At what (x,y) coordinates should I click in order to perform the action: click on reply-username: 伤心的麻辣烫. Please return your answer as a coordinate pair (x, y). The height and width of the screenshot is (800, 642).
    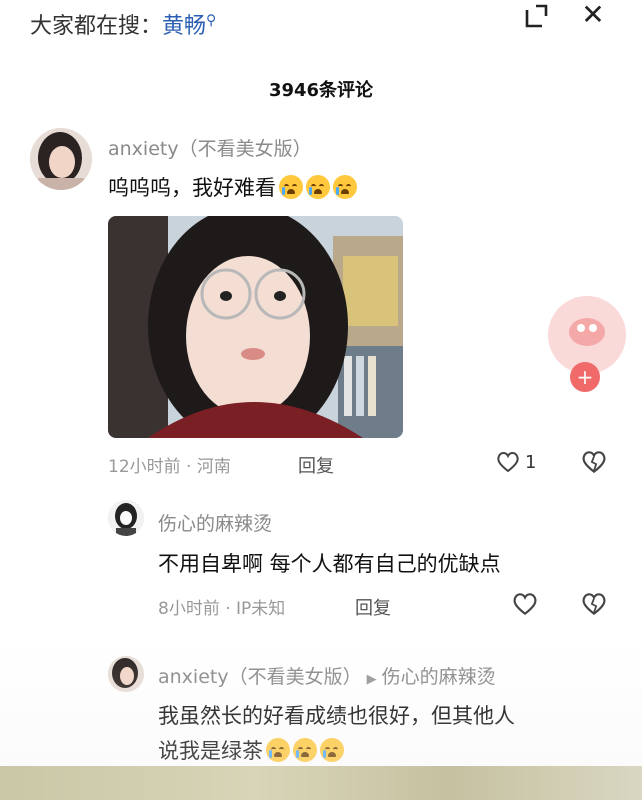
    Looking at the image, I should click on (215, 522).